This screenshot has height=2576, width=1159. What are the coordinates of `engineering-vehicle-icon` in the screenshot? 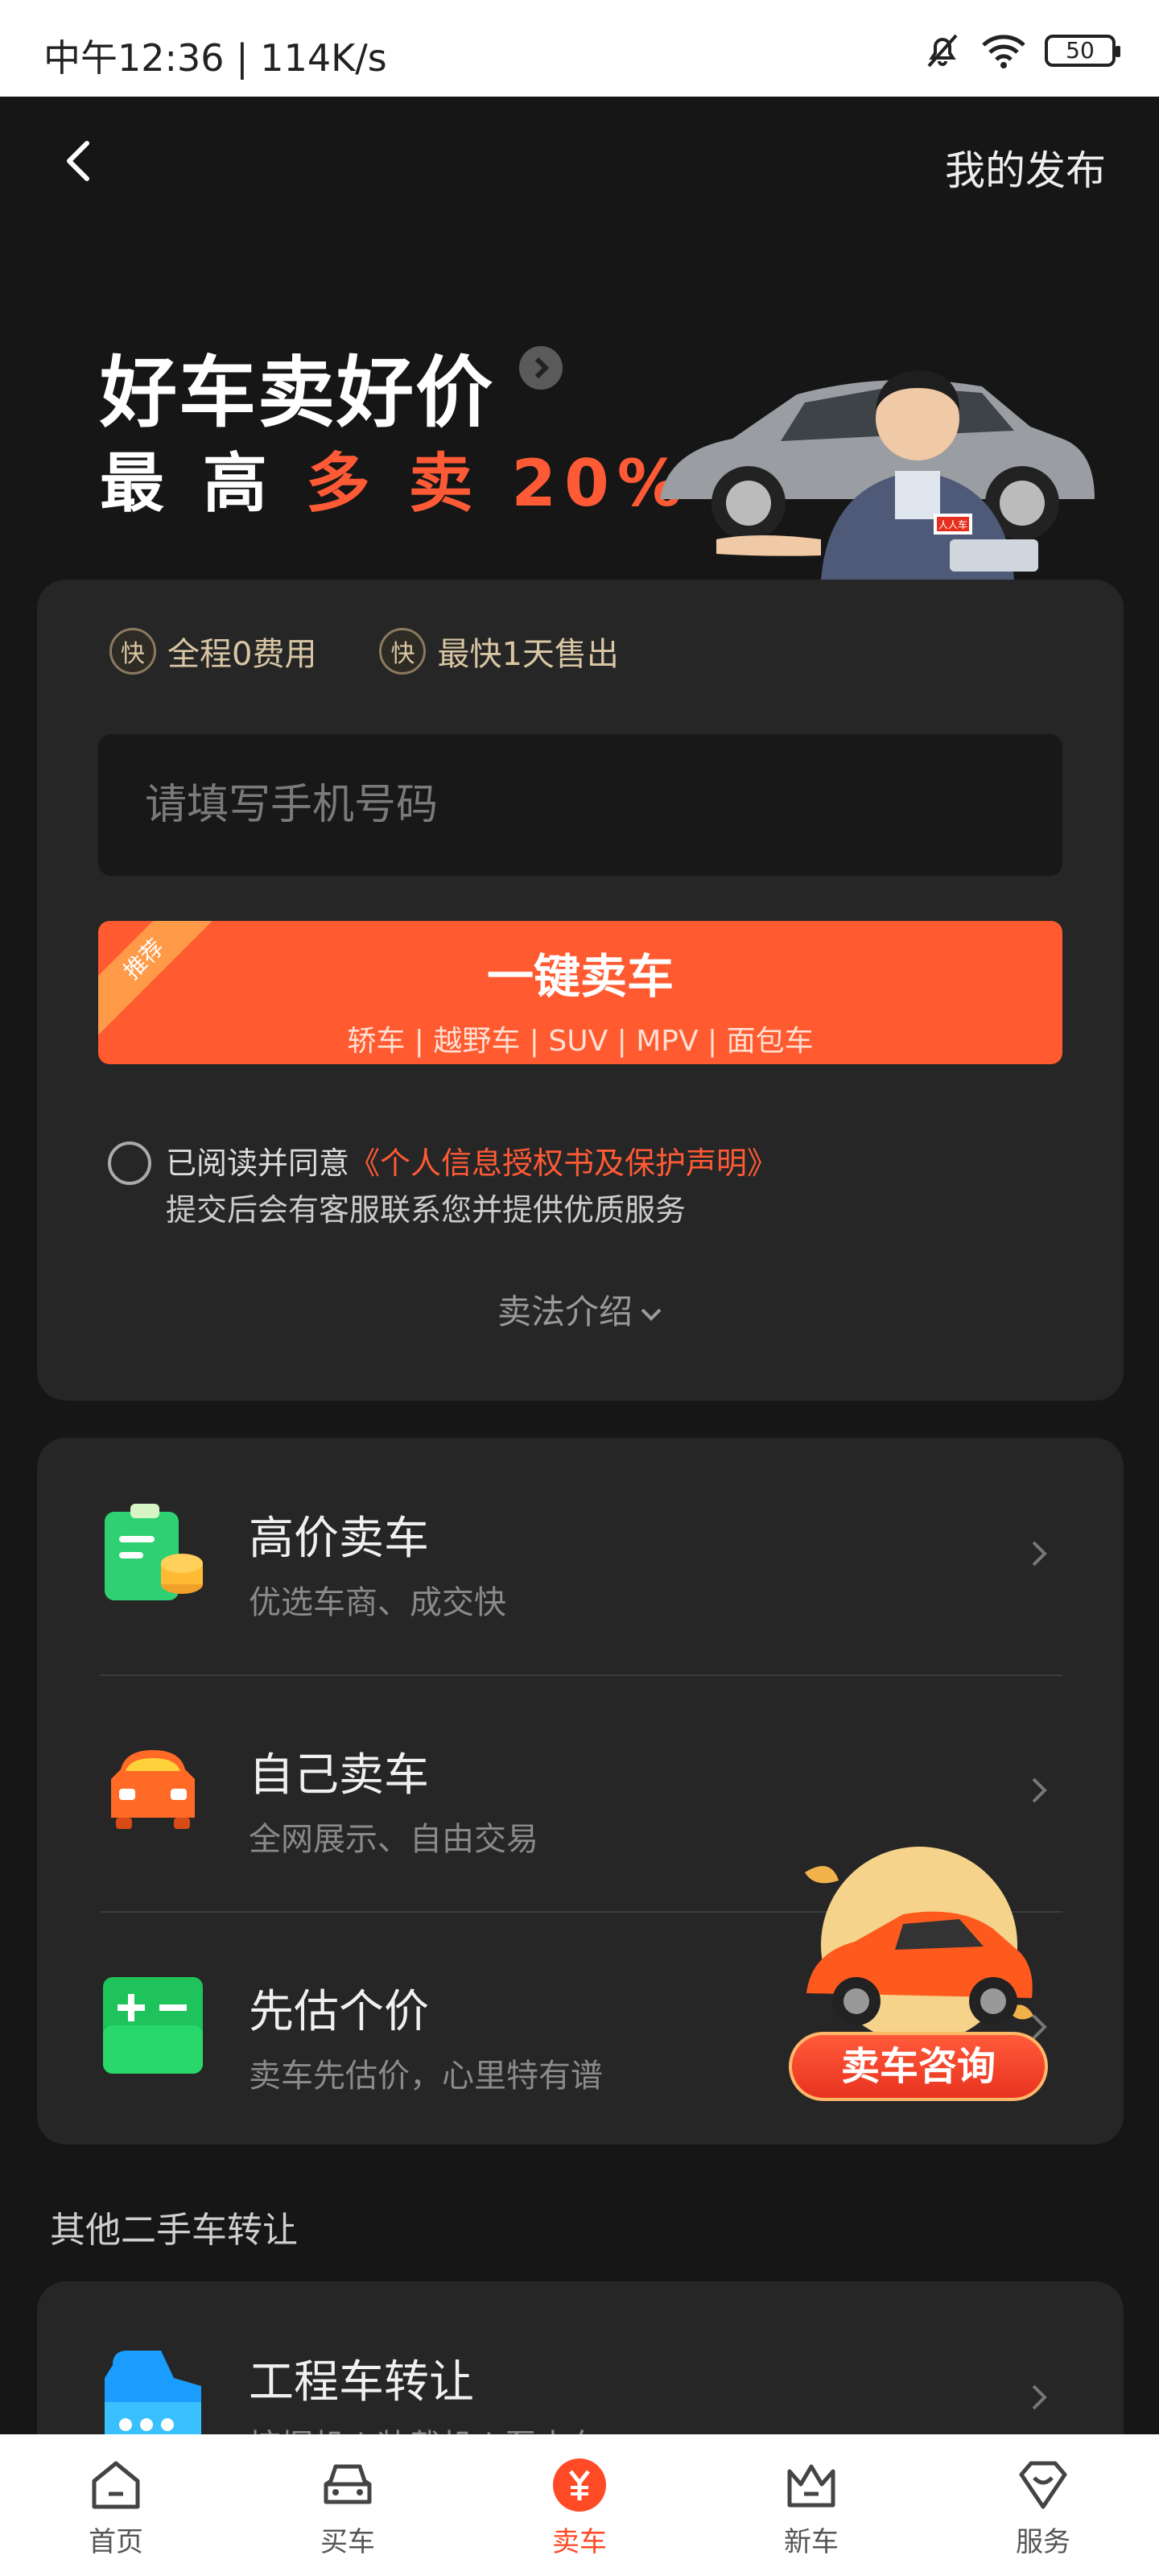 It's located at (153, 2400).